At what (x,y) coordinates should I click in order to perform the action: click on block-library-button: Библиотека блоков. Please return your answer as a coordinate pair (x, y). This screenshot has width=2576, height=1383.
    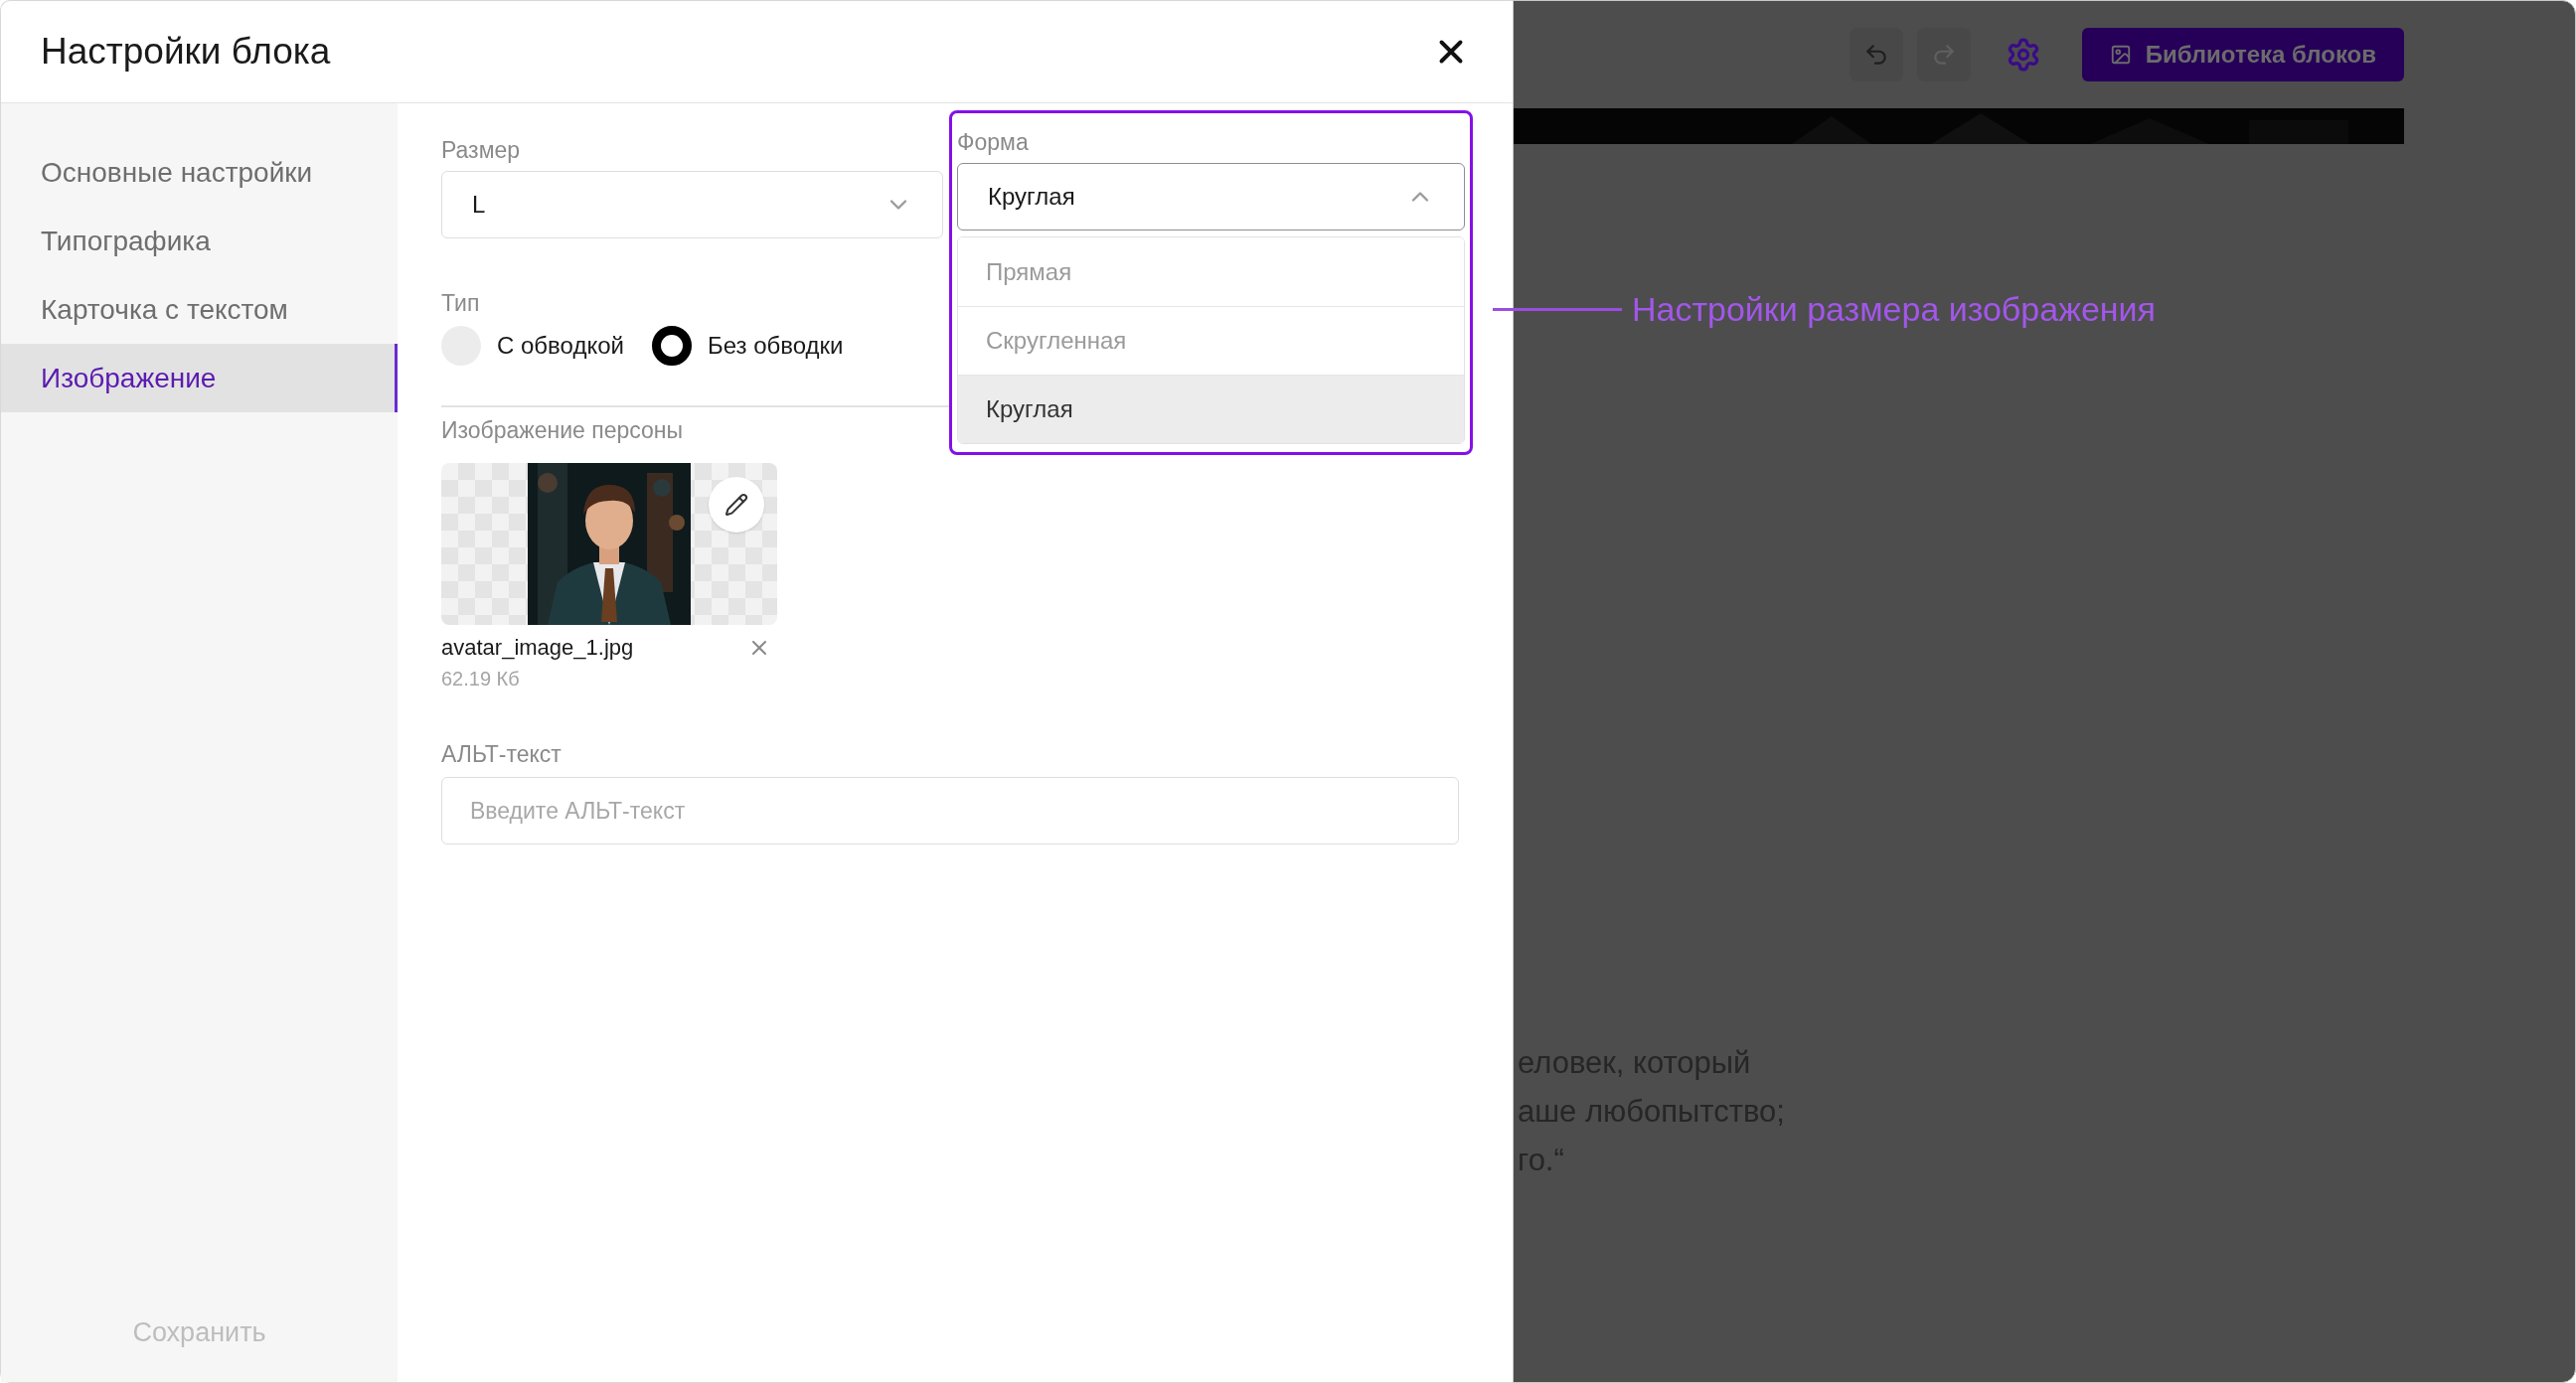
    Looking at the image, I should click on (2242, 55).